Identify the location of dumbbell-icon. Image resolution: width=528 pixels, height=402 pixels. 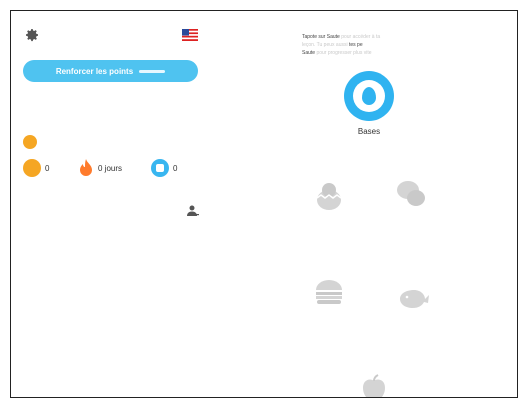
(152, 71).